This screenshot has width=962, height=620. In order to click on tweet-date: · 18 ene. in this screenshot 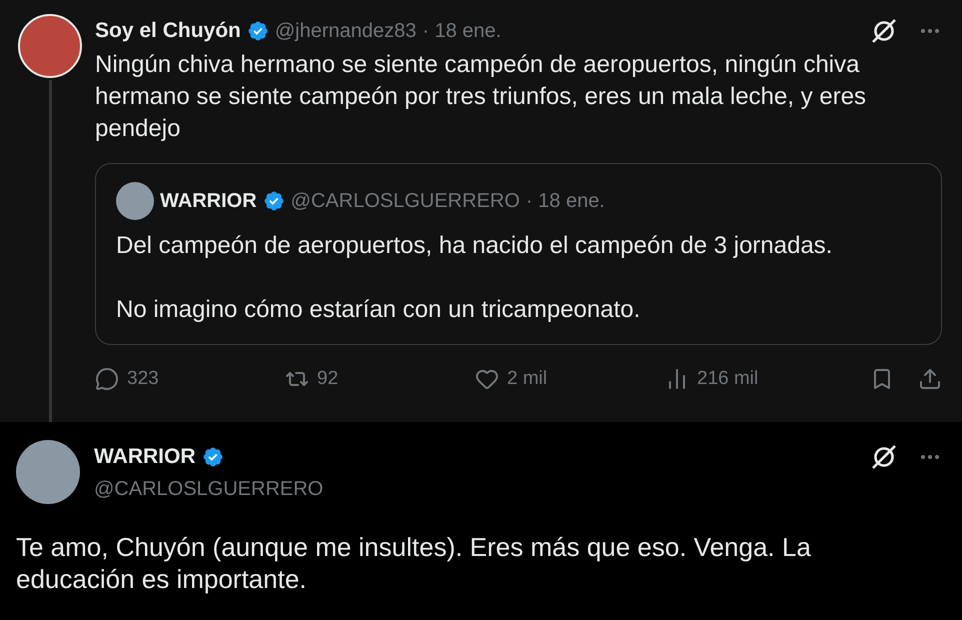, I will do `click(462, 31)`.